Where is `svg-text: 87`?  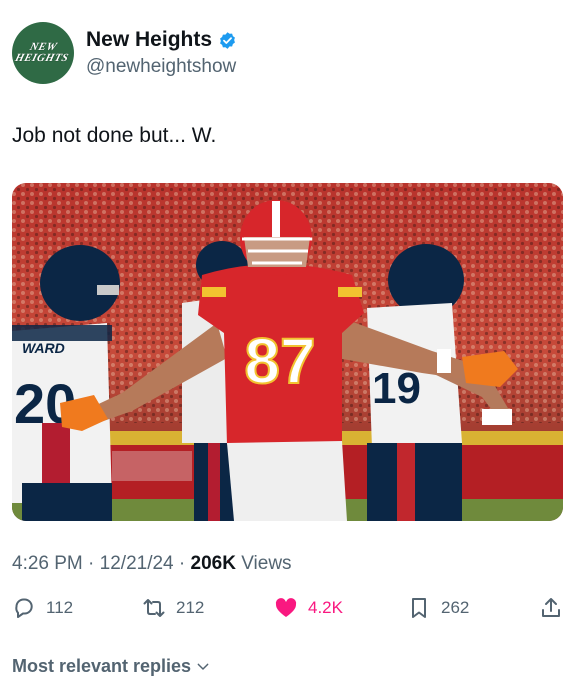
svg-text: 87 is located at coordinates (279, 361).